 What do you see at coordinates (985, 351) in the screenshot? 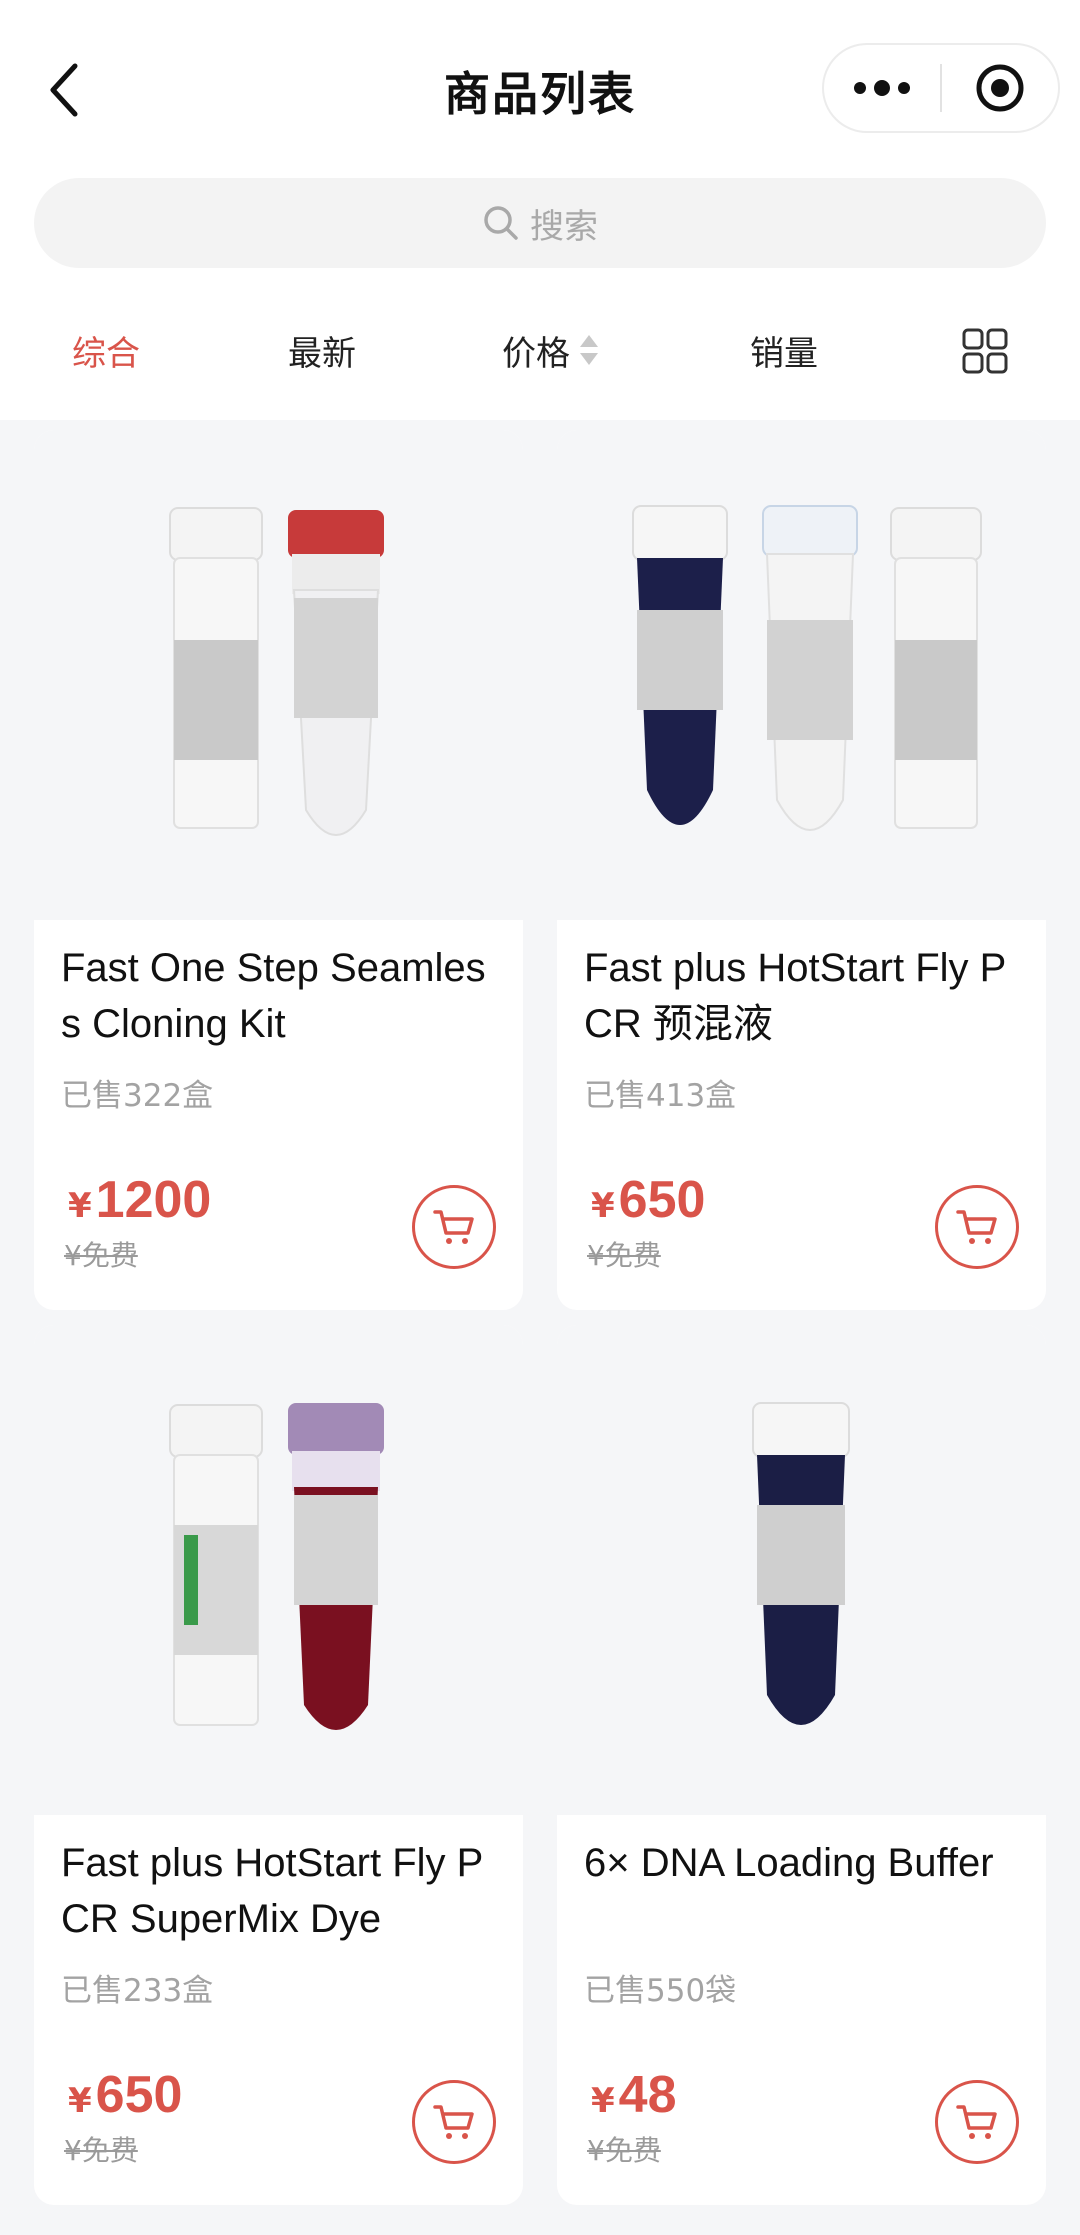
I see `grid-layout-icon` at bounding box center [985, 351].